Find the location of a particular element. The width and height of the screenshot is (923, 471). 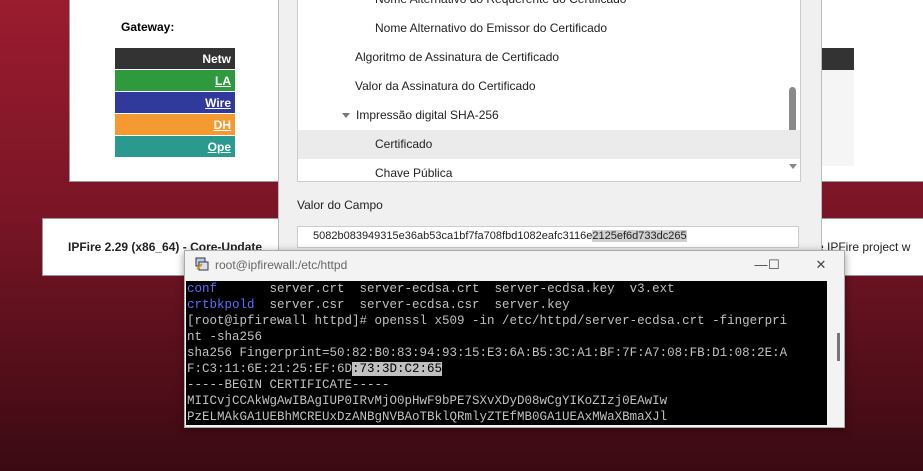

tree-item: Algoritmo de Assinatura de Certificado is located at coordinates (549, 57).